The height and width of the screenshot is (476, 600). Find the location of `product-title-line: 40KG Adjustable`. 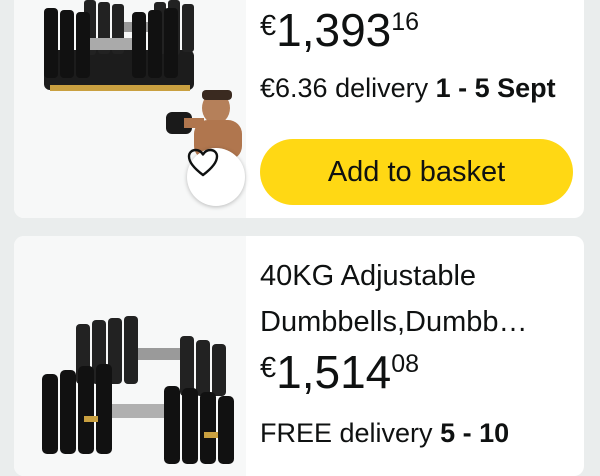

product-title-line: 40KG Adjustable is located at coordinates (368, 276).